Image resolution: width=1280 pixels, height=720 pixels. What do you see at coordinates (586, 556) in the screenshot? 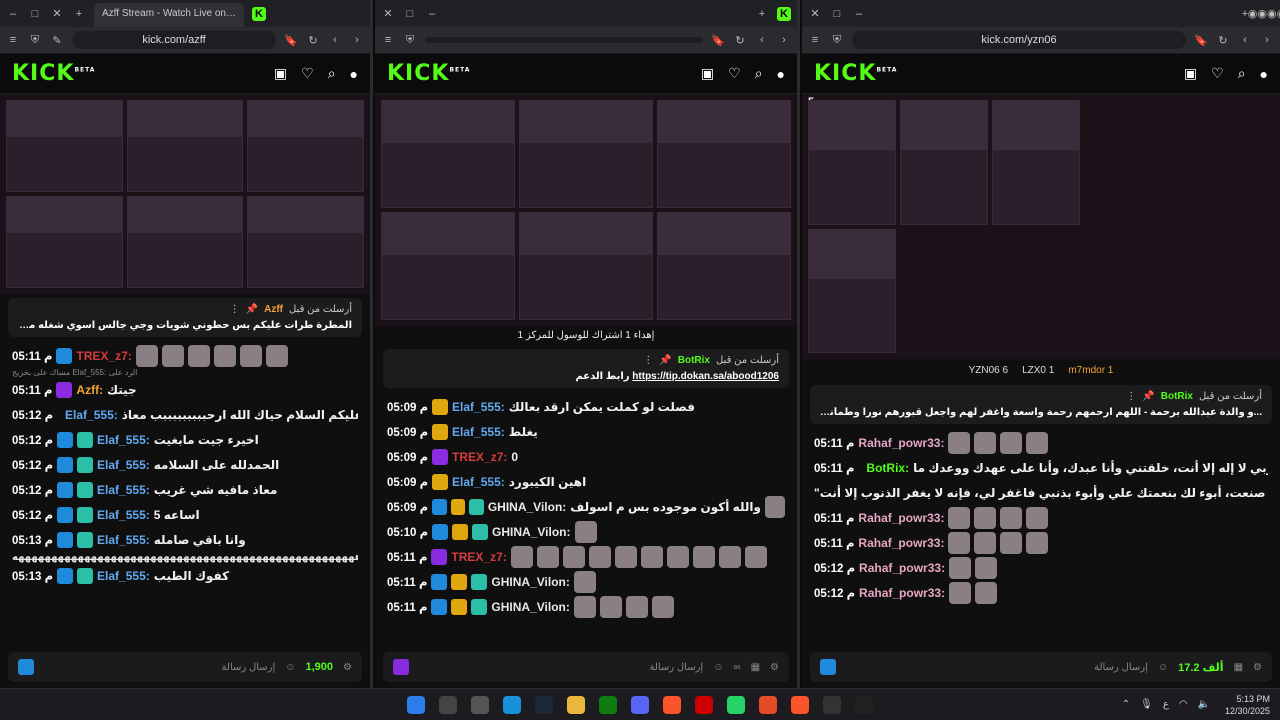
I see `chat-message: 05:11 م TREX_z7:` at bounding box center [586, 556].